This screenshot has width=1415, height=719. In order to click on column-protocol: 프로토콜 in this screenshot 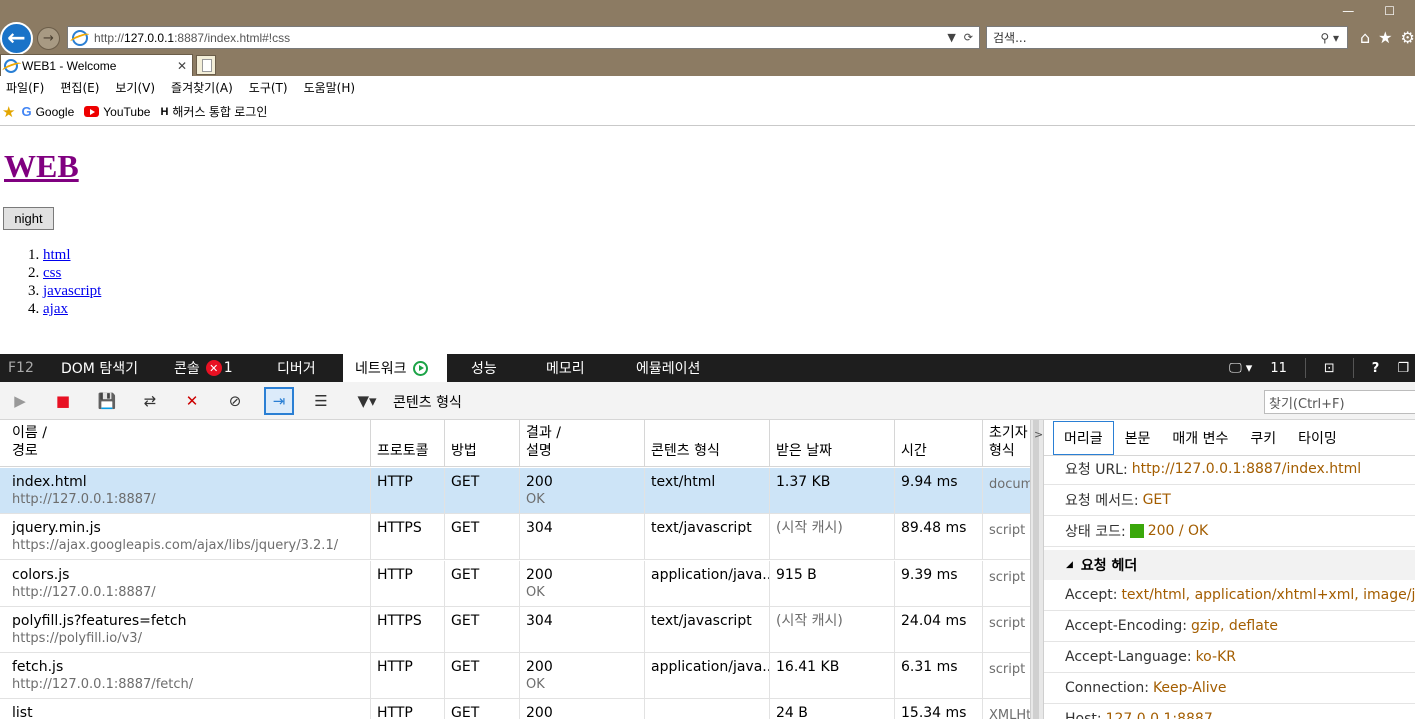, I will do `click(408, 443)`.